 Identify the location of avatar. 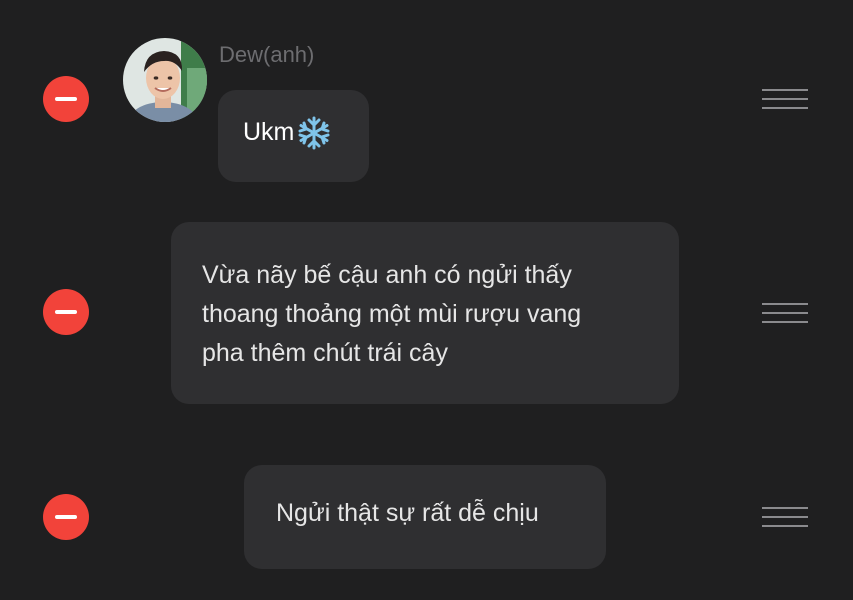
(165, 80).